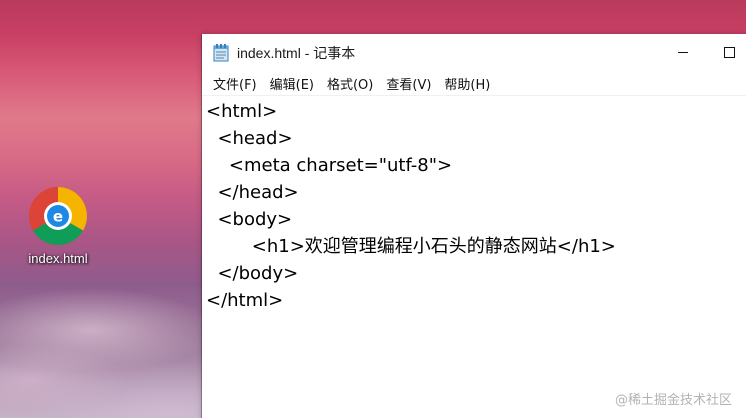 This screenshot has width=746, height=418. I want to click on window-controls, so click(703, 52).